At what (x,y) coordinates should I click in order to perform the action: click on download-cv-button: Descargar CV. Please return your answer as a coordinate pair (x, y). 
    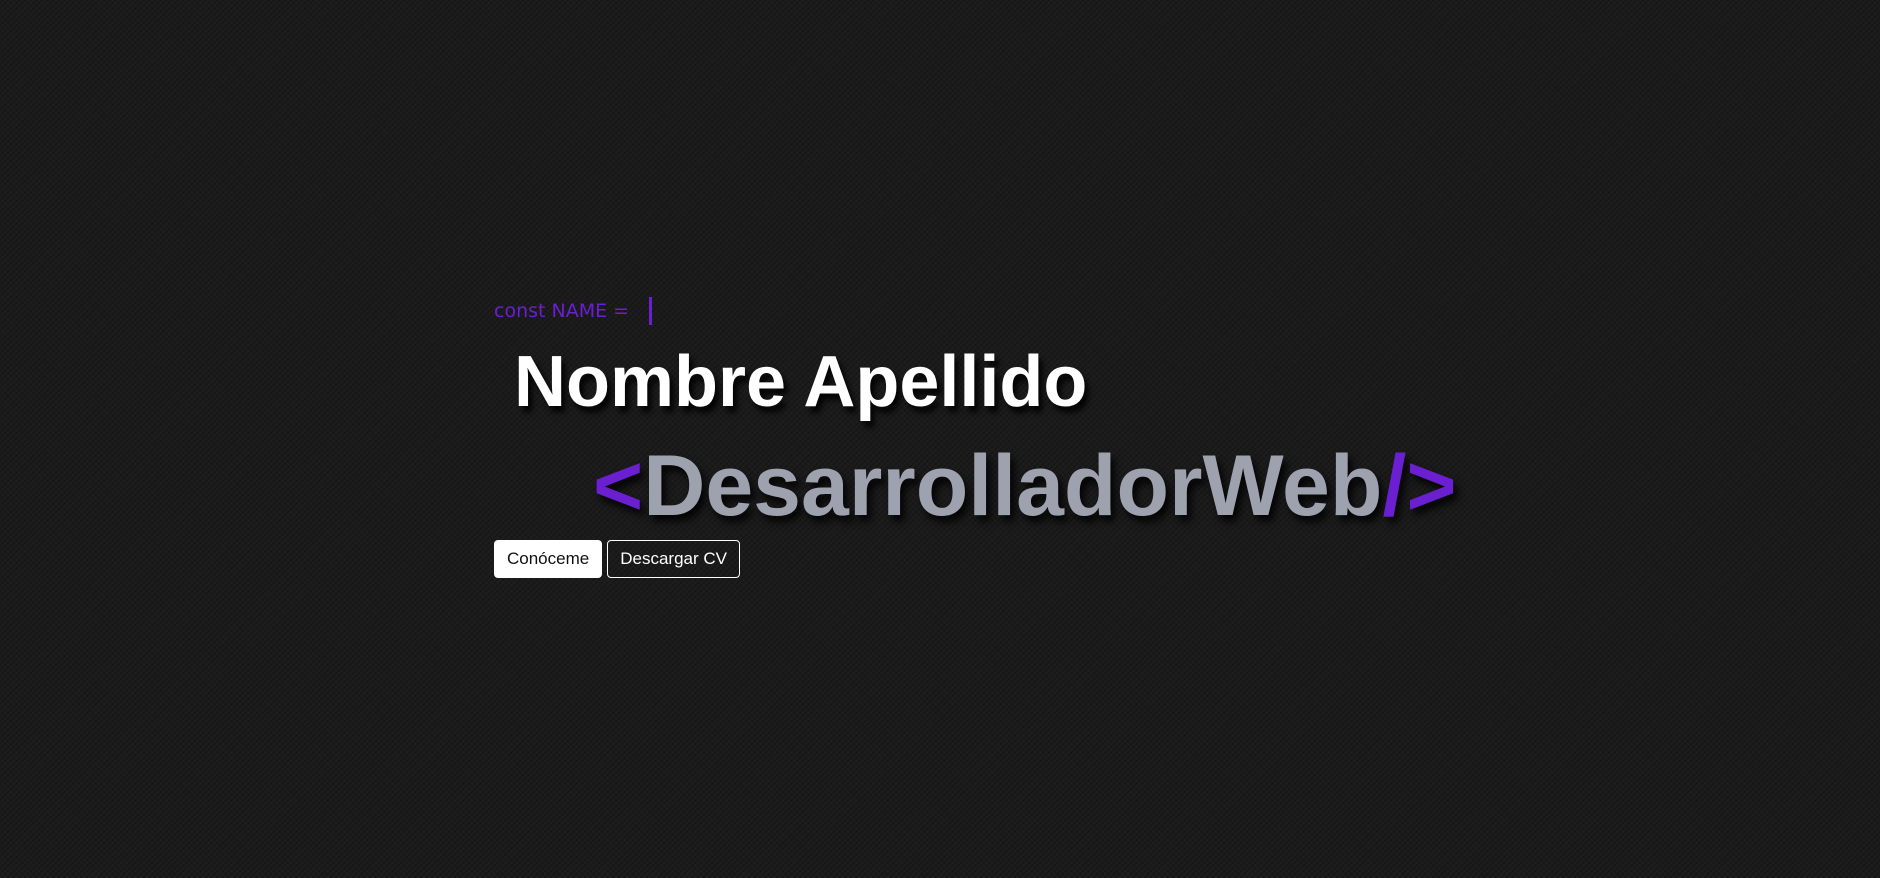
    Looking at the image, I should click on (673, 559).